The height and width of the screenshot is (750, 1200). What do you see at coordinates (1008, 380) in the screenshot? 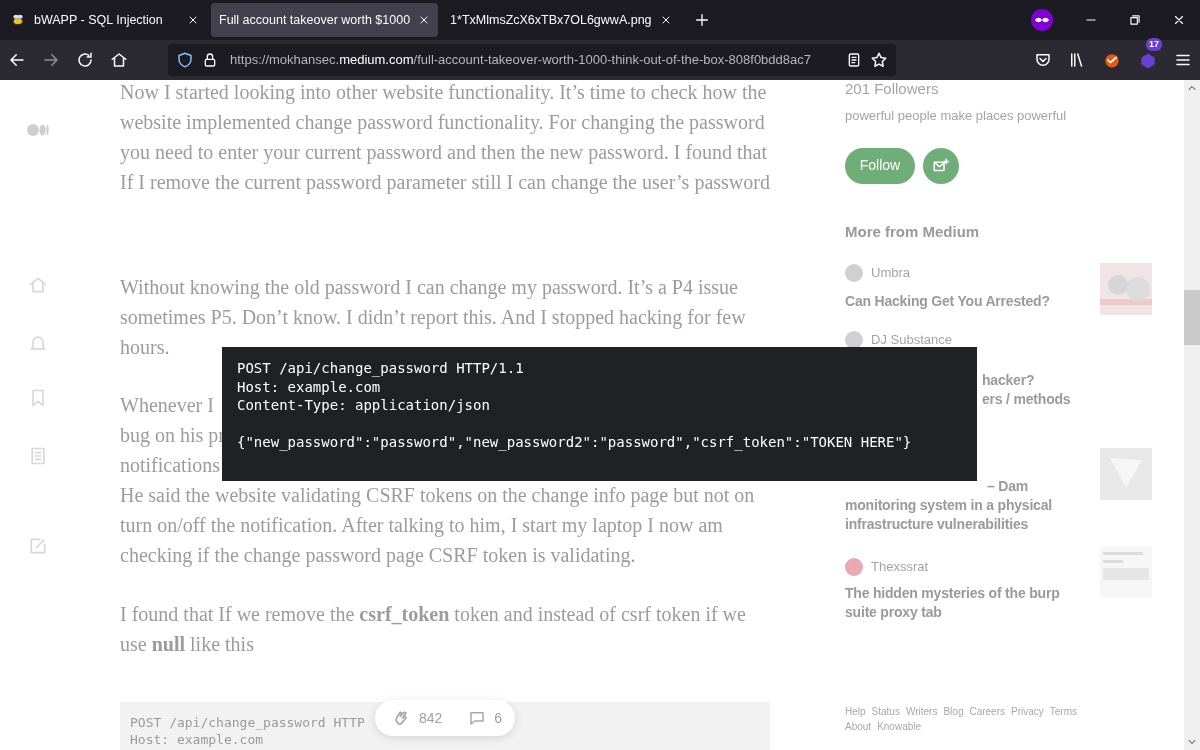
I see `story-title: hacker?` at bounding box center [1008, 380].